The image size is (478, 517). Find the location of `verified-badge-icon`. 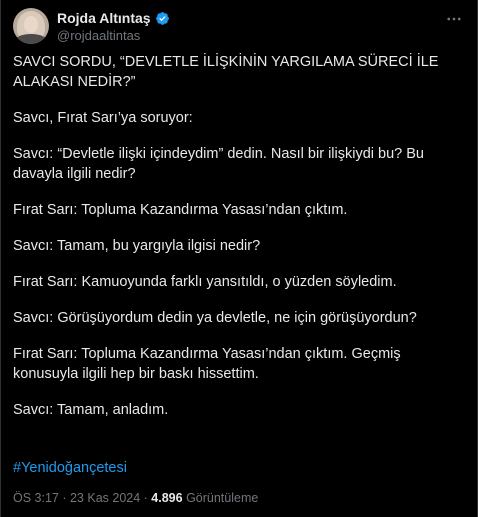

verified-badge-icon is located at coordinates (162, 18).